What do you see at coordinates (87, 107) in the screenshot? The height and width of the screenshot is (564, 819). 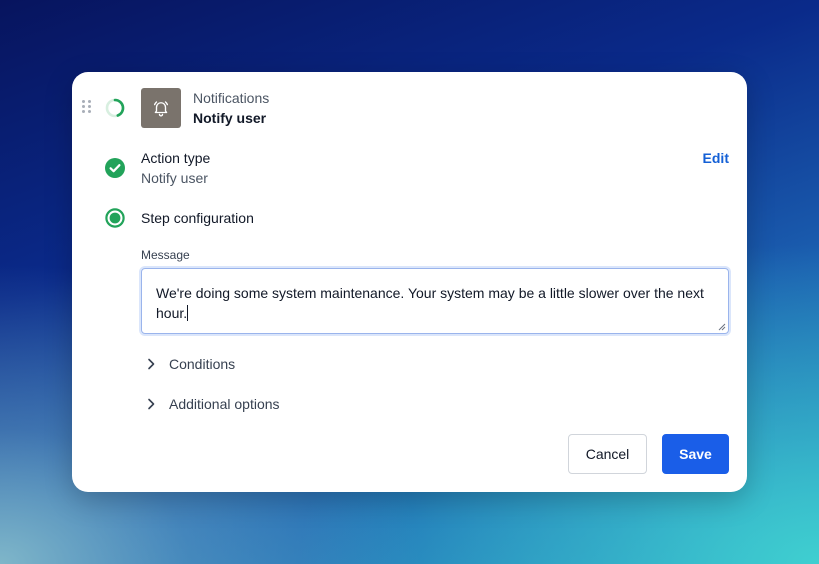 I see `drag-handle-icon` at bounding box center [87, 107].